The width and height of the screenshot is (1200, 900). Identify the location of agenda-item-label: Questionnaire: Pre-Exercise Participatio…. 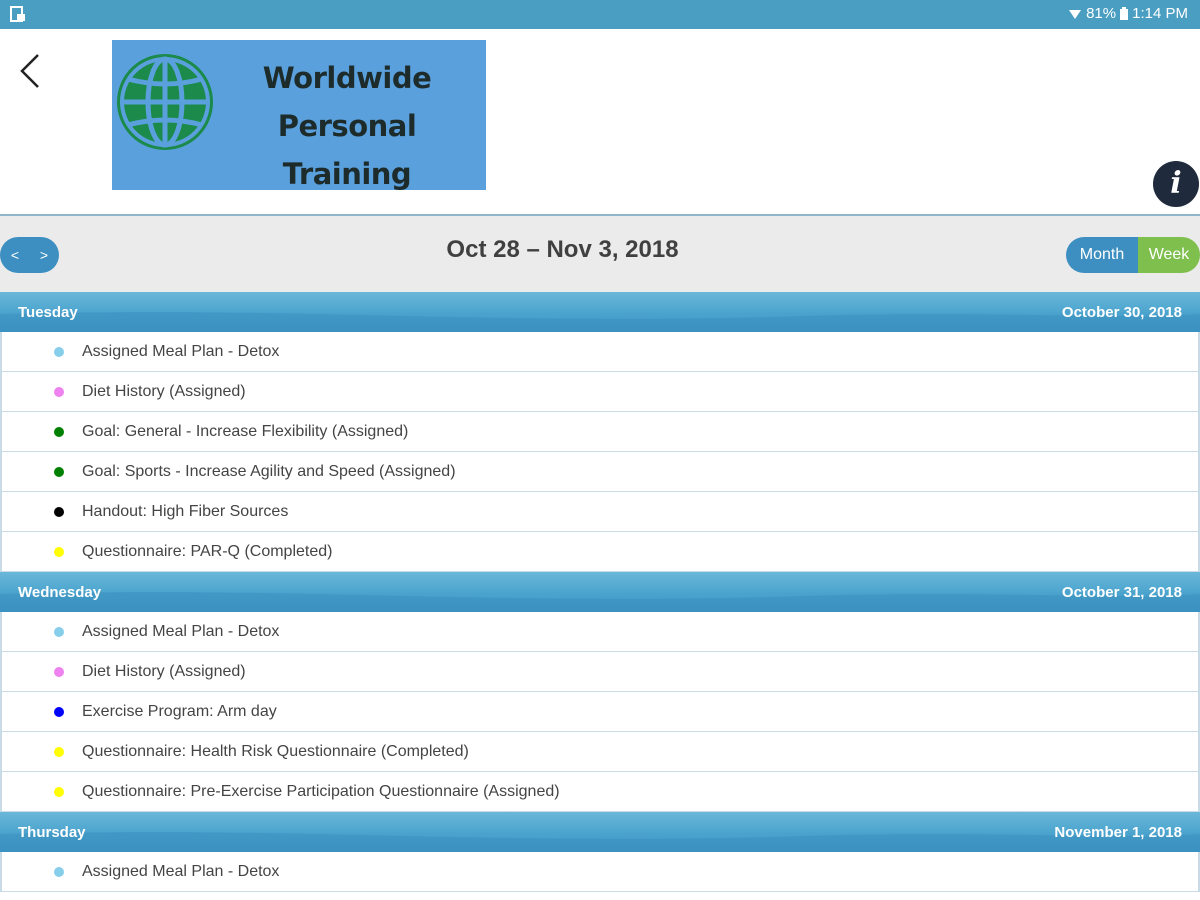
(321, 791).